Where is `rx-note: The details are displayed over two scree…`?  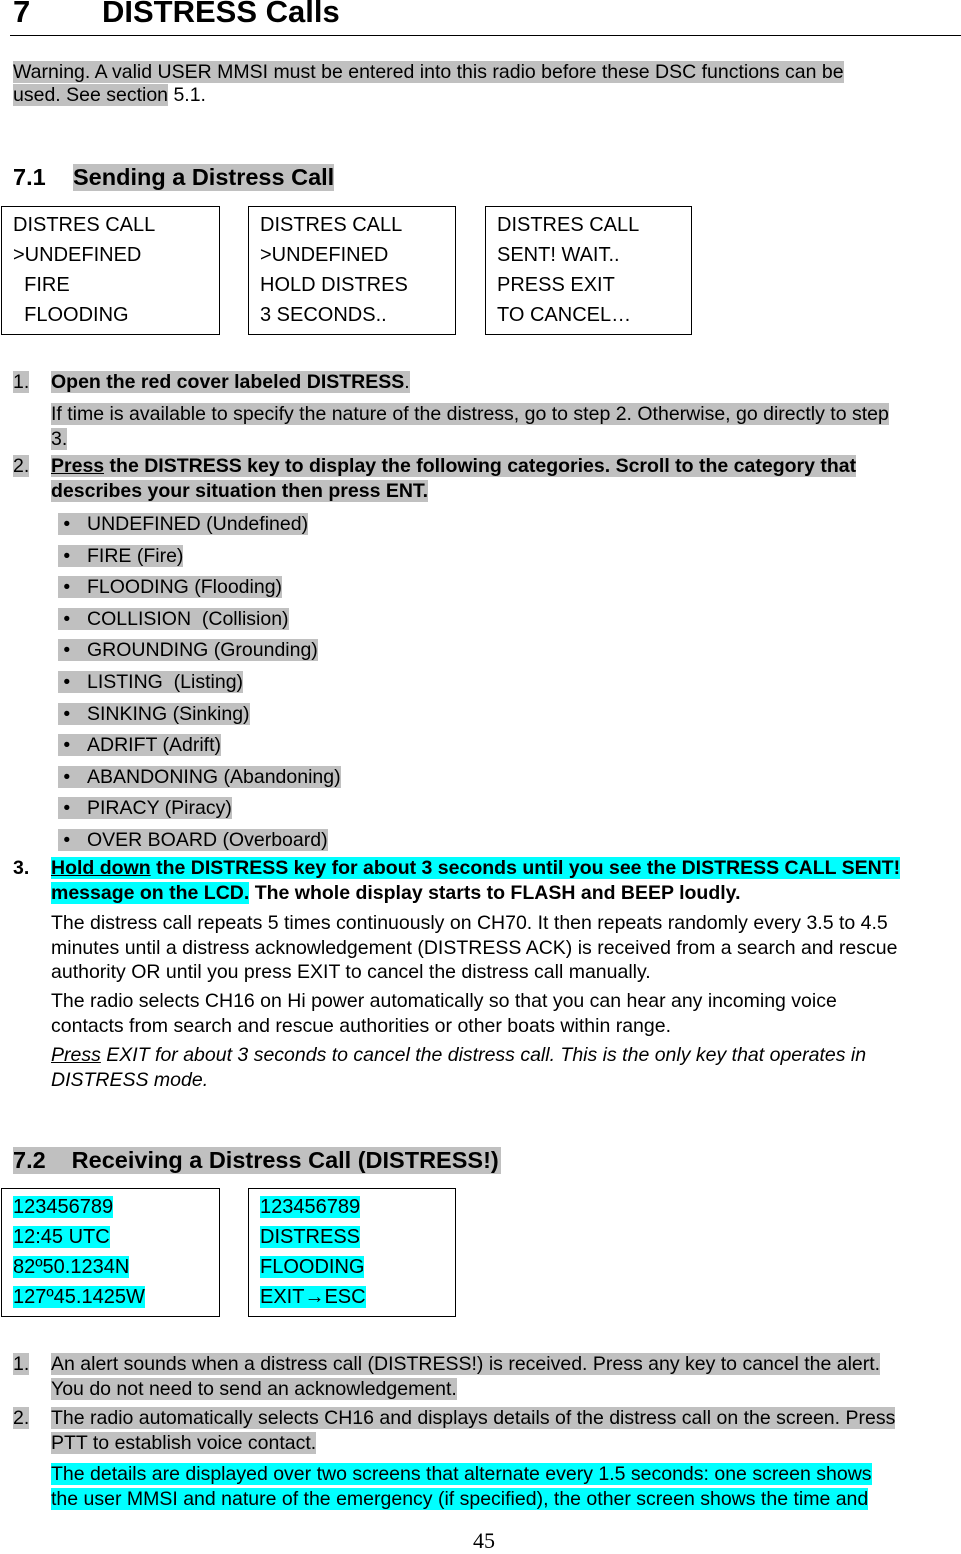
rx-note: The details are displayed over two scree… is located at coordinates (461, 1486).